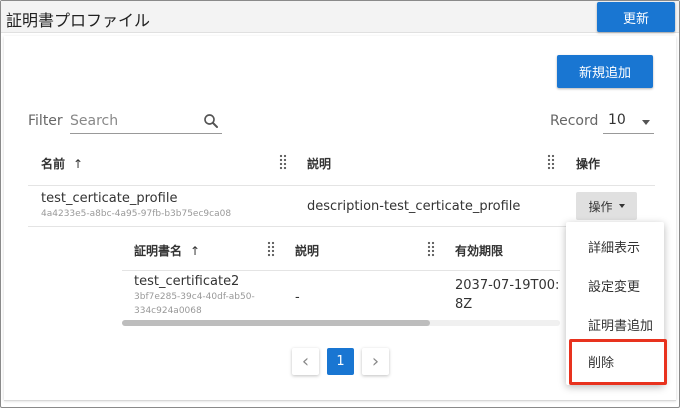  I want to click on add-new-button: 新規追加, so click(605, 71).